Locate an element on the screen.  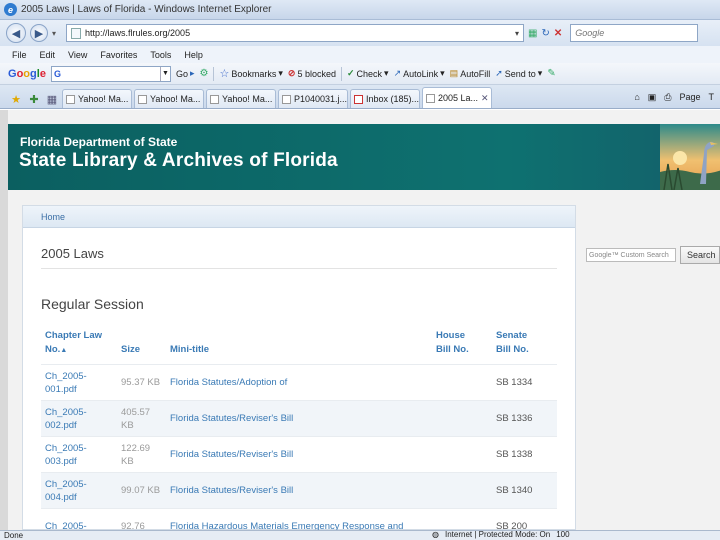
file-size: 99.07 KB is located at coordinates (141, 490).